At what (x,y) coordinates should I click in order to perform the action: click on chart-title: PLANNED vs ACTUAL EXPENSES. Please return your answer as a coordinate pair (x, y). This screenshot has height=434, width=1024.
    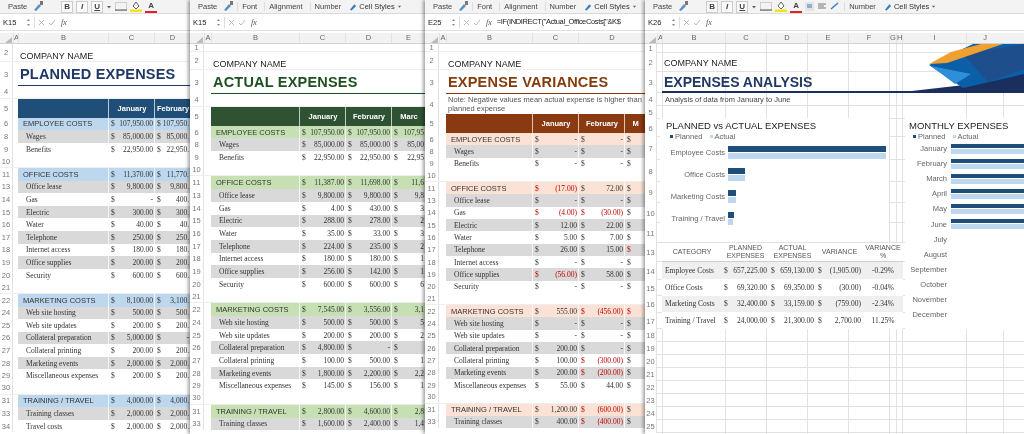
    Looking at the image, I should click on (742, 125).